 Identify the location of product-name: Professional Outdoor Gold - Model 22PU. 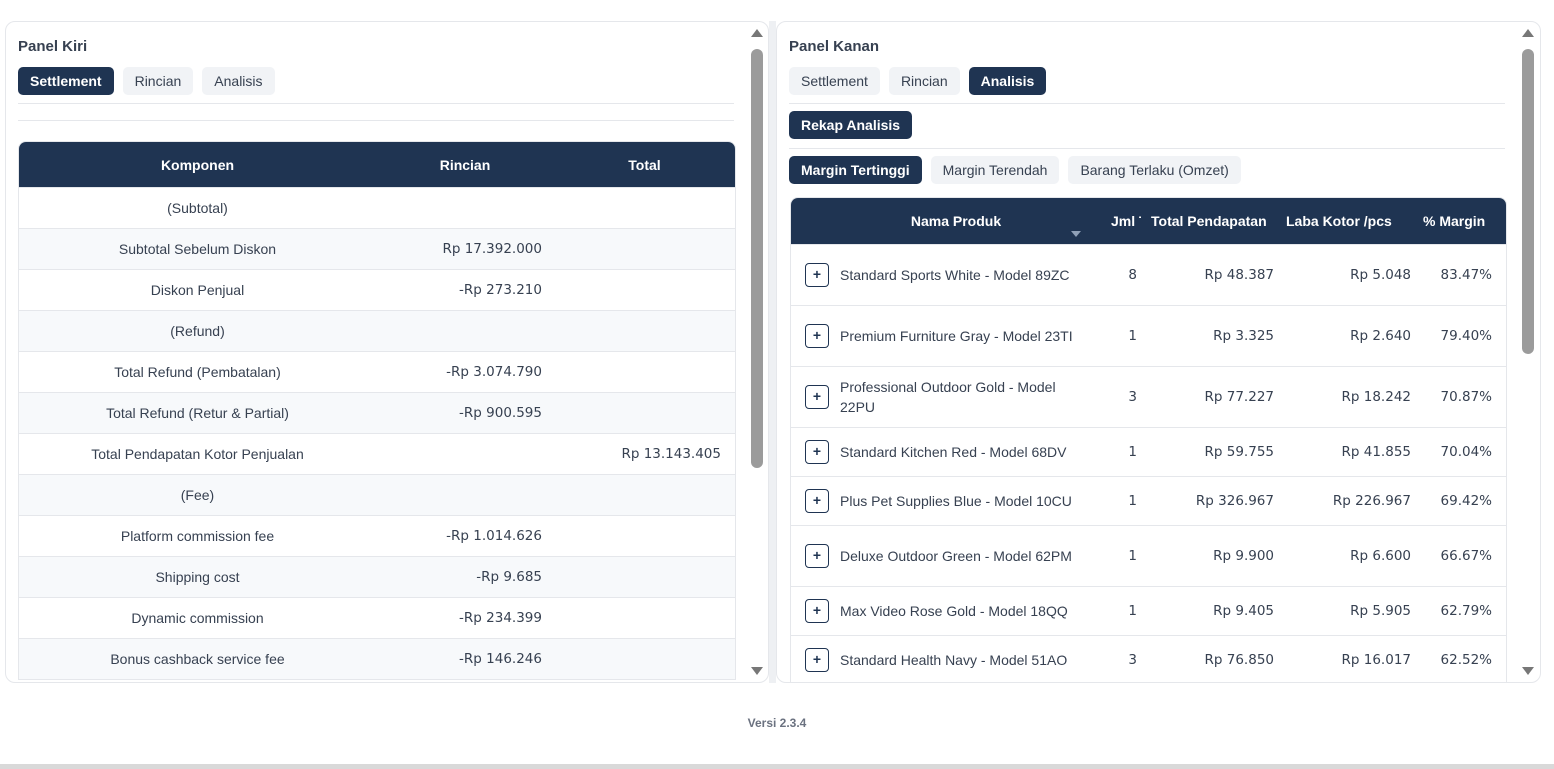
(948, 397).